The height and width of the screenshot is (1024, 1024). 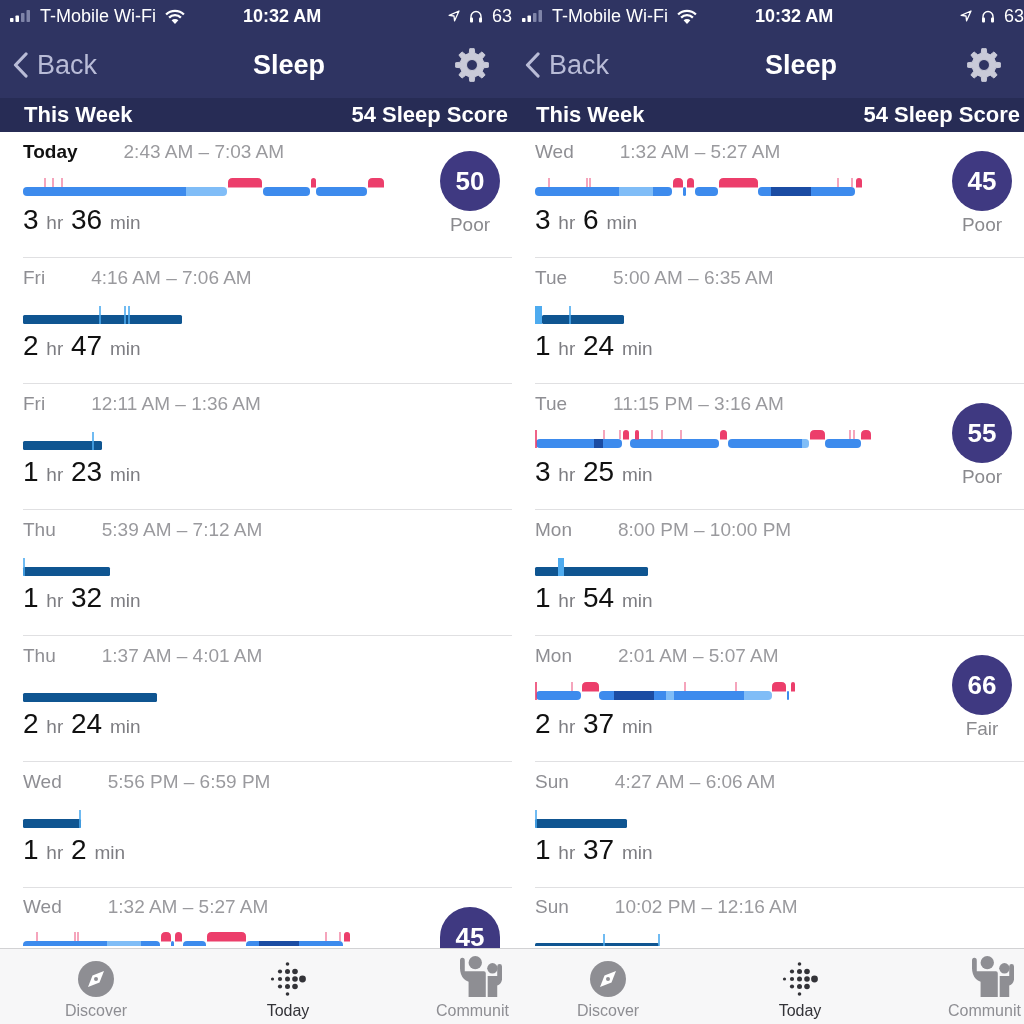 I want to click on time-range: 8:00 PM – 10:00 PM, so click(x=704, y=530).